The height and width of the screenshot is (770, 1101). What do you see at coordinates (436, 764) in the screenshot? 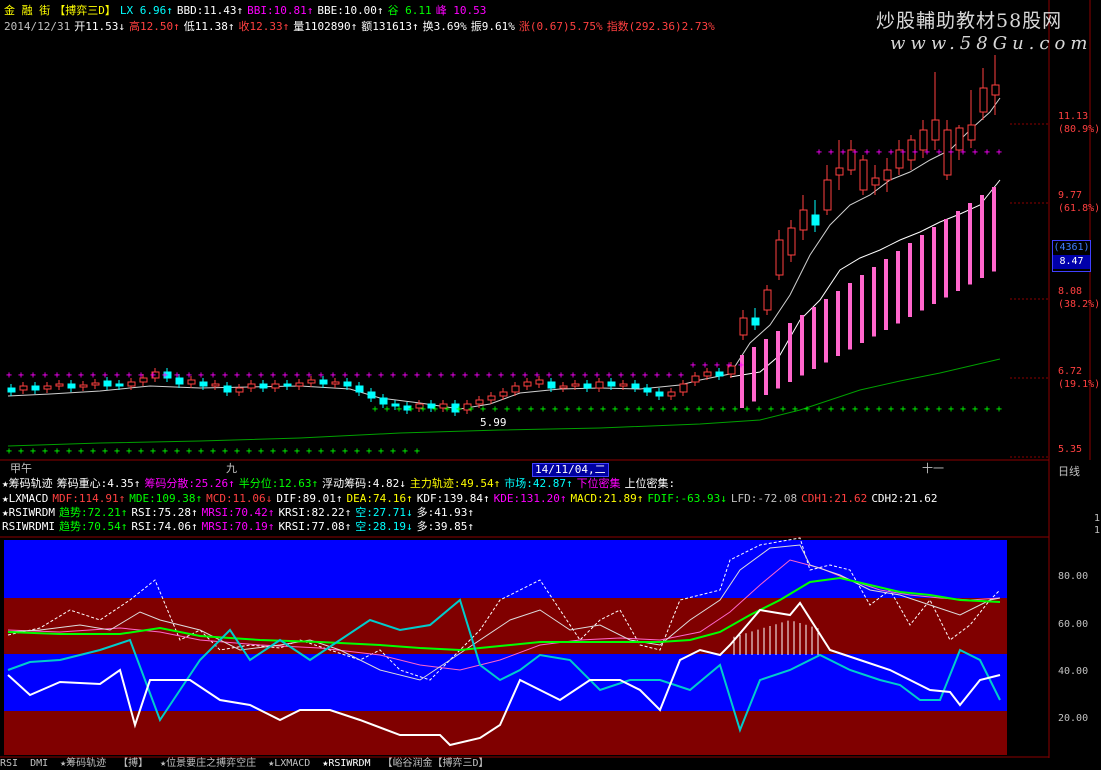
I see `indicator-tab: 【峪谷润金【搏弈三D】` at bounding box center [436, 764].